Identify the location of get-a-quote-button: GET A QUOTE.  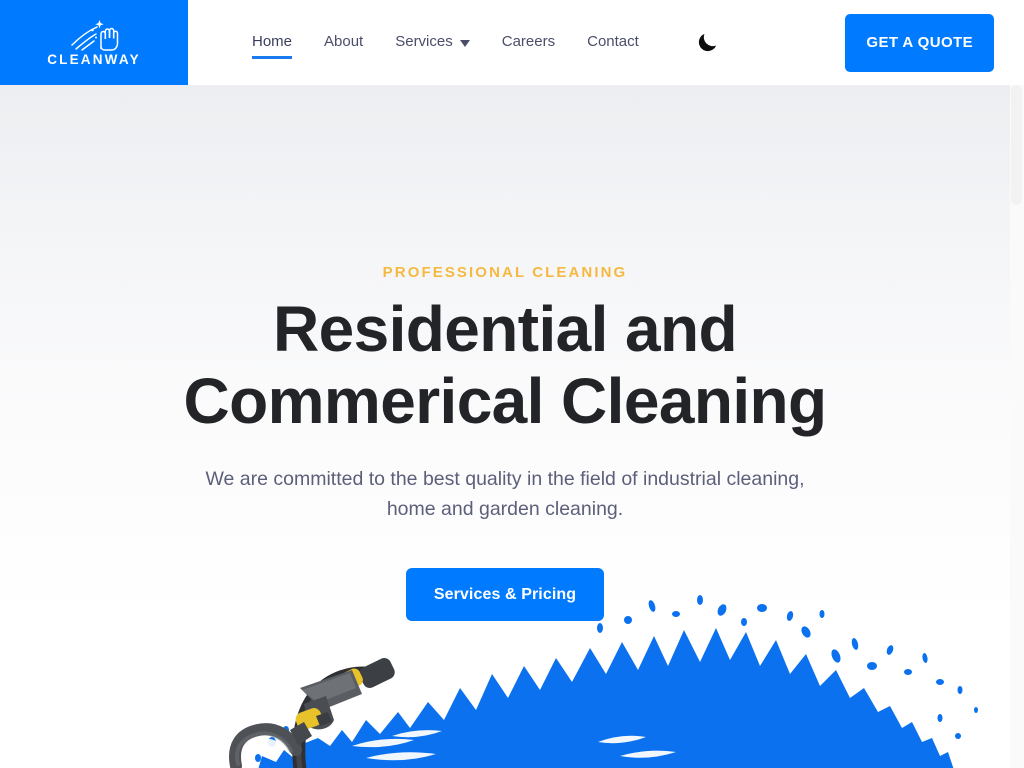
(919, 42).